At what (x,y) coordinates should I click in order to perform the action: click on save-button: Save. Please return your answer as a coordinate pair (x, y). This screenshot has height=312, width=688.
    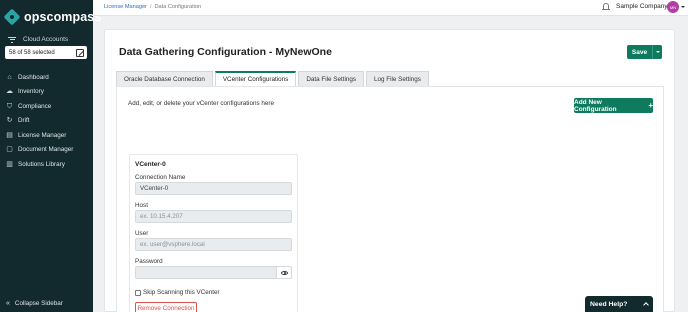
    Looking at the image, I should click on (644, 52).